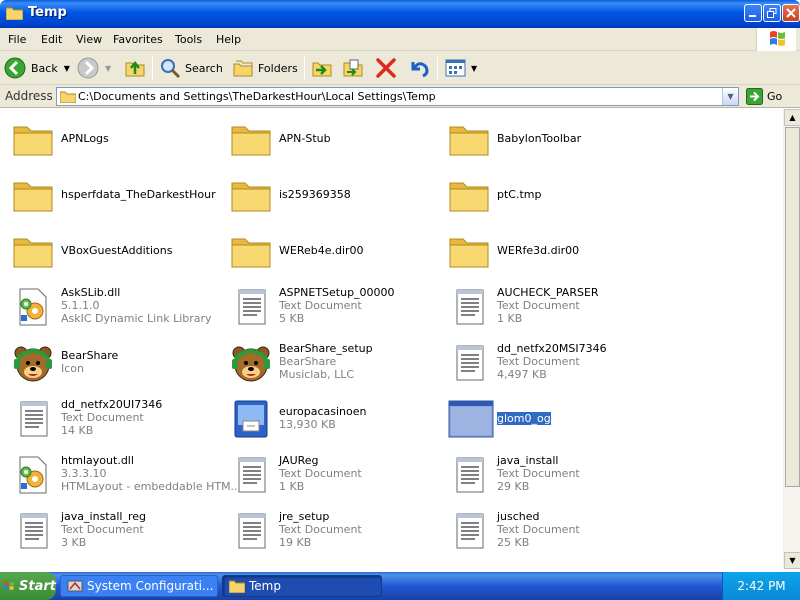  I want to click on file-name: JAUReg, so click(299, 460).